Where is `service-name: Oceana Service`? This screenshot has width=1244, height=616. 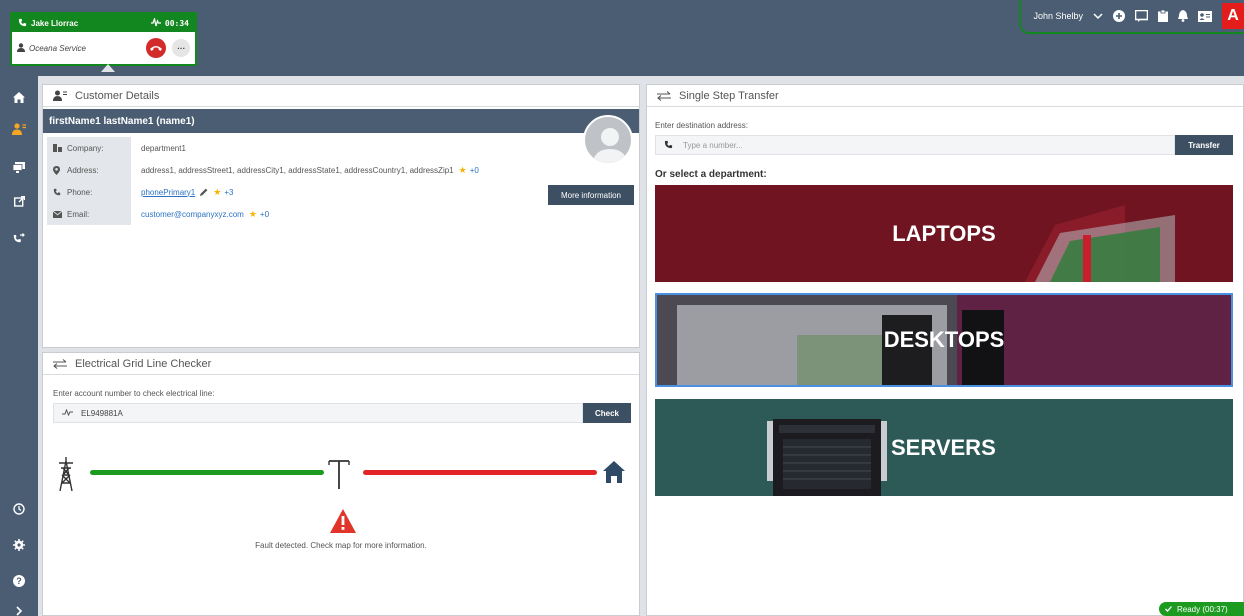
service-name: Oceana Service is located at coordinates (57, 48).